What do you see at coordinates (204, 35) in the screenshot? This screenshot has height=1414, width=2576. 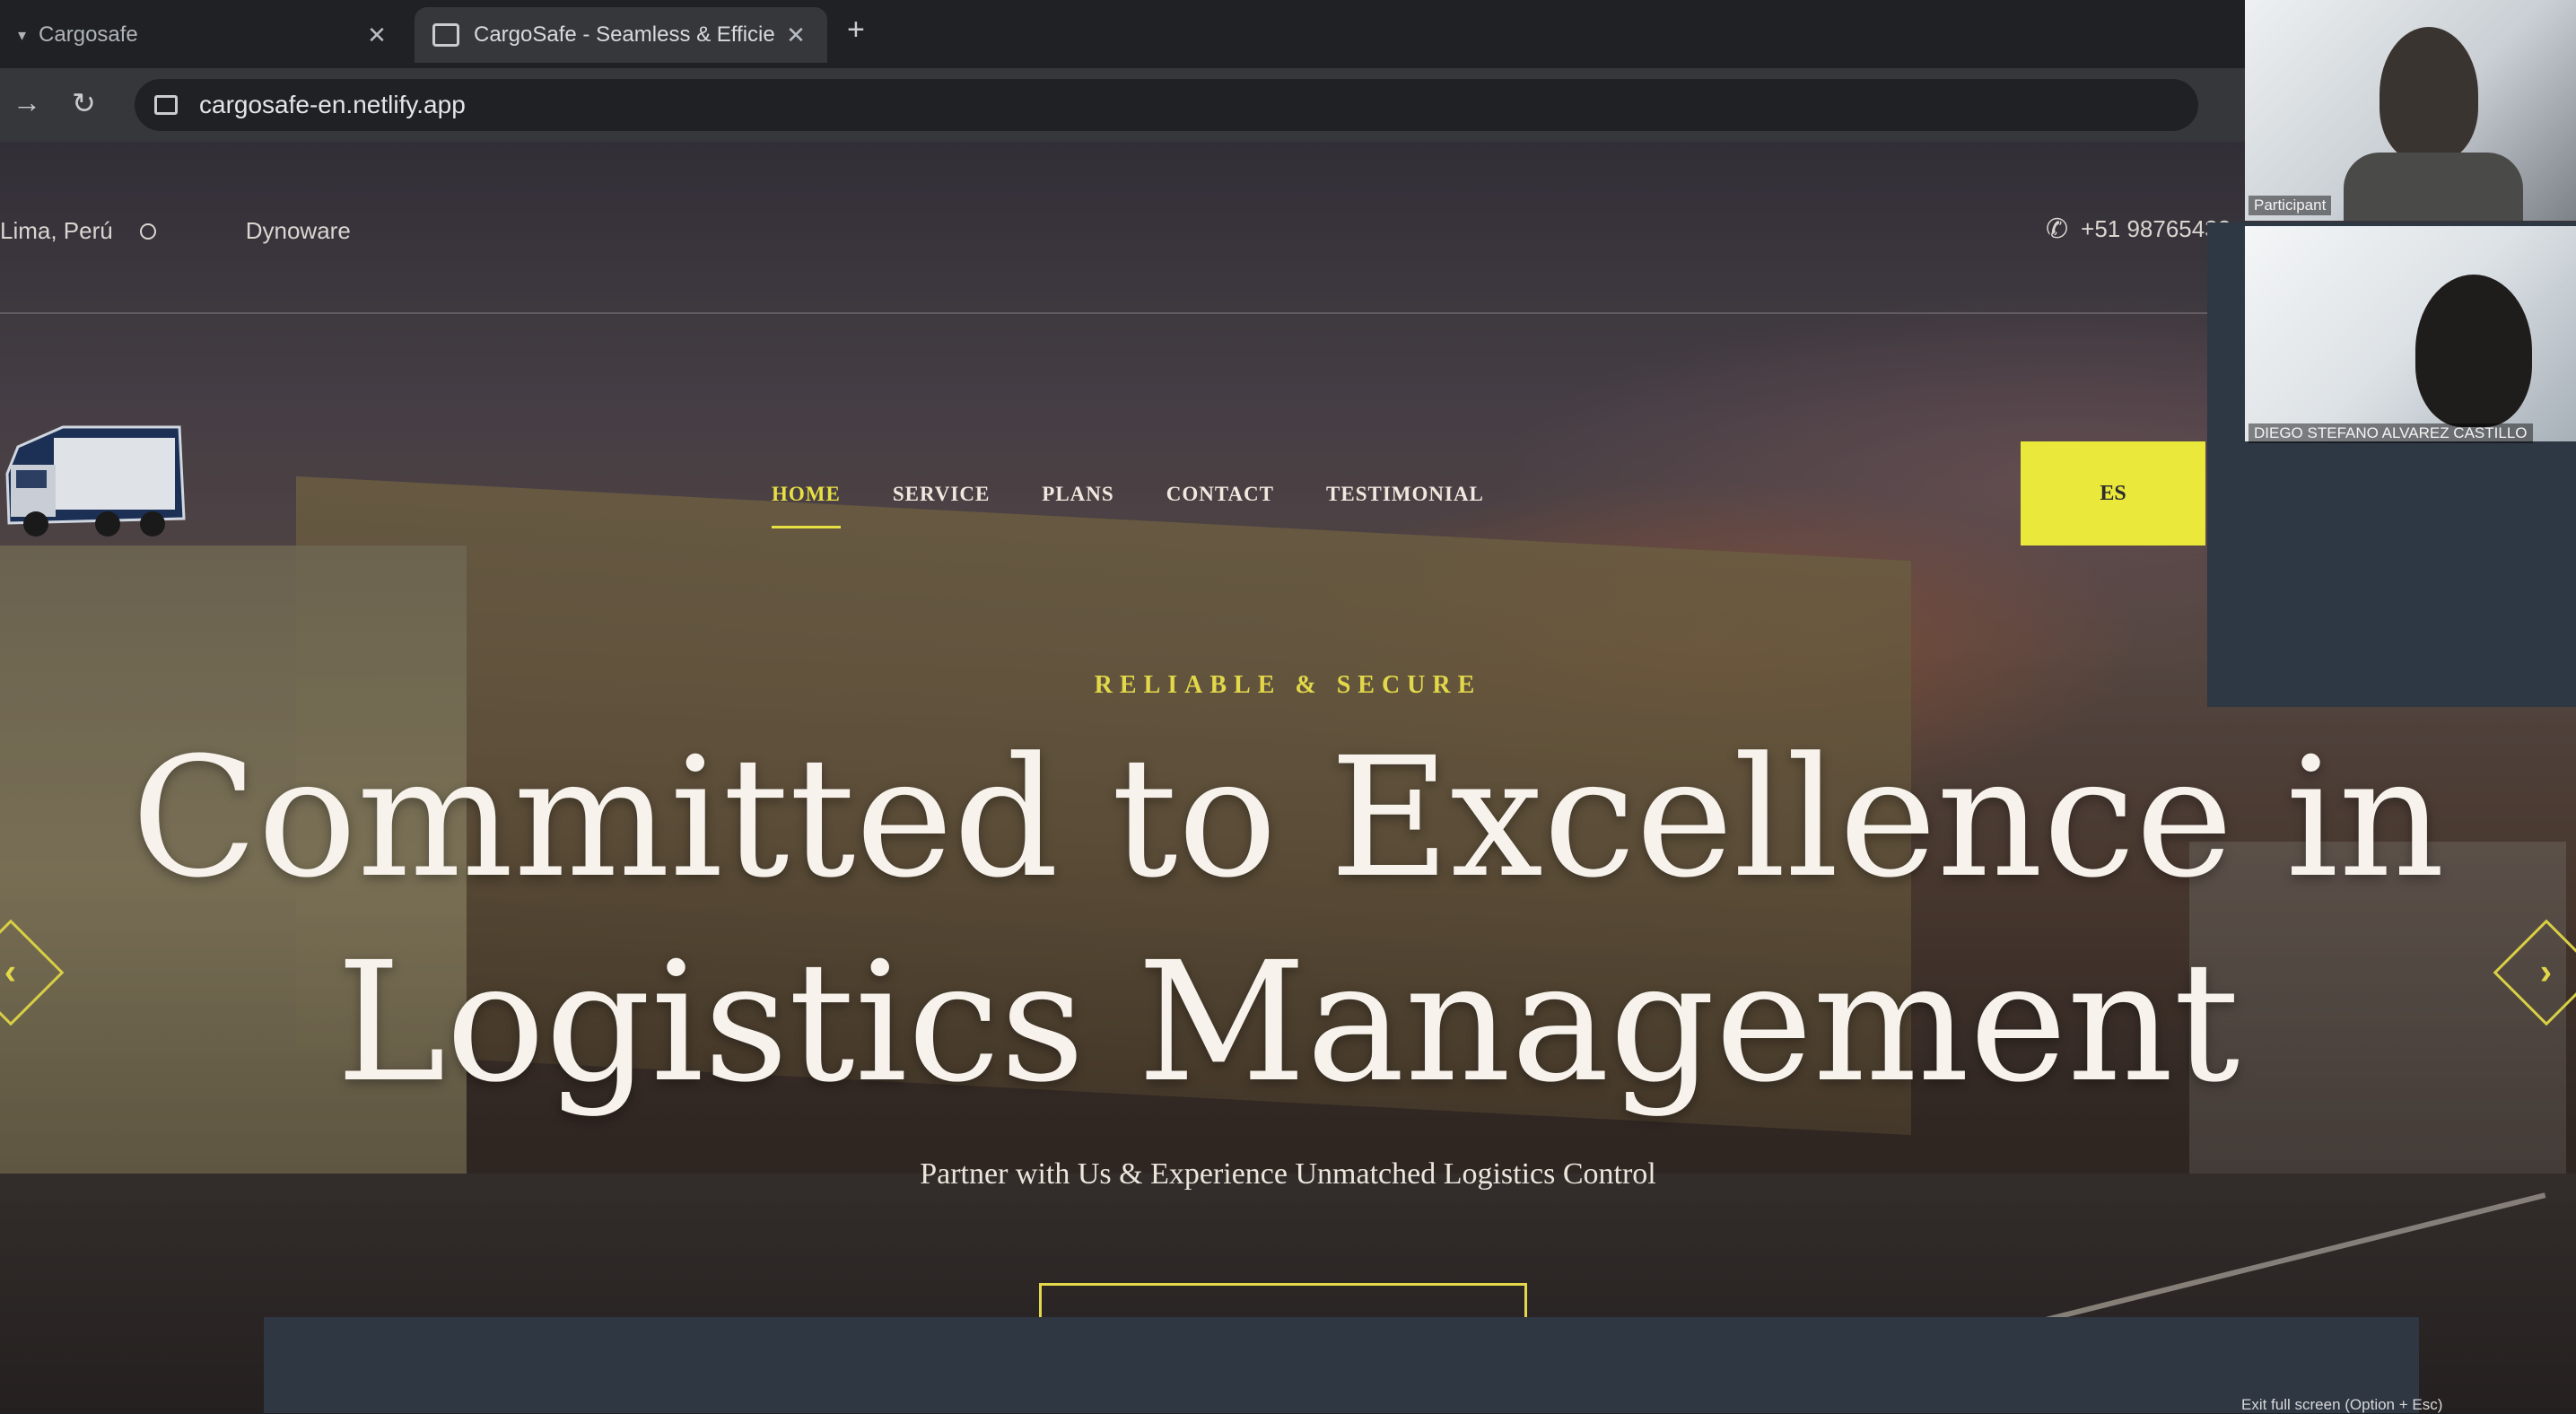 I see `tab-cargosafe: ▾ Cargosafe ✕` at bounding box center [204, 35].